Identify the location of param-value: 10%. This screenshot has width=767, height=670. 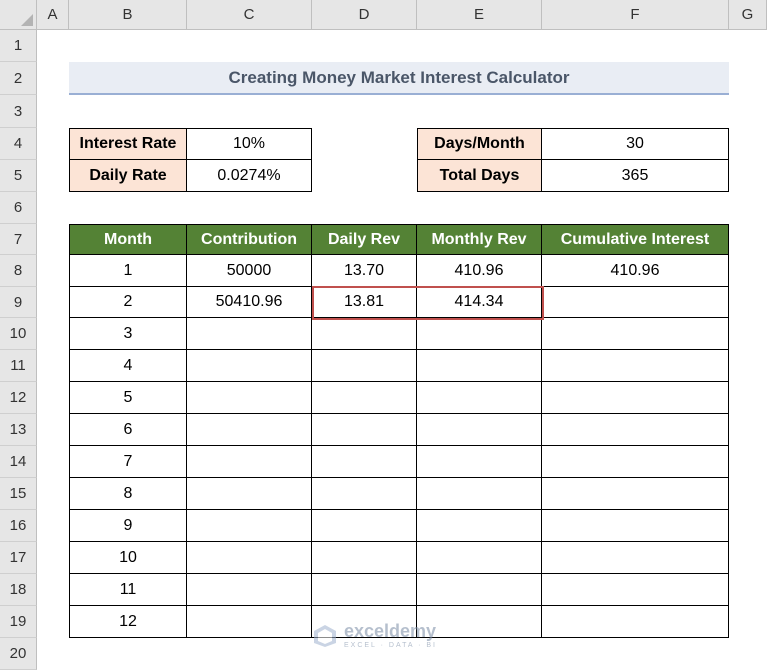
(249, 144).